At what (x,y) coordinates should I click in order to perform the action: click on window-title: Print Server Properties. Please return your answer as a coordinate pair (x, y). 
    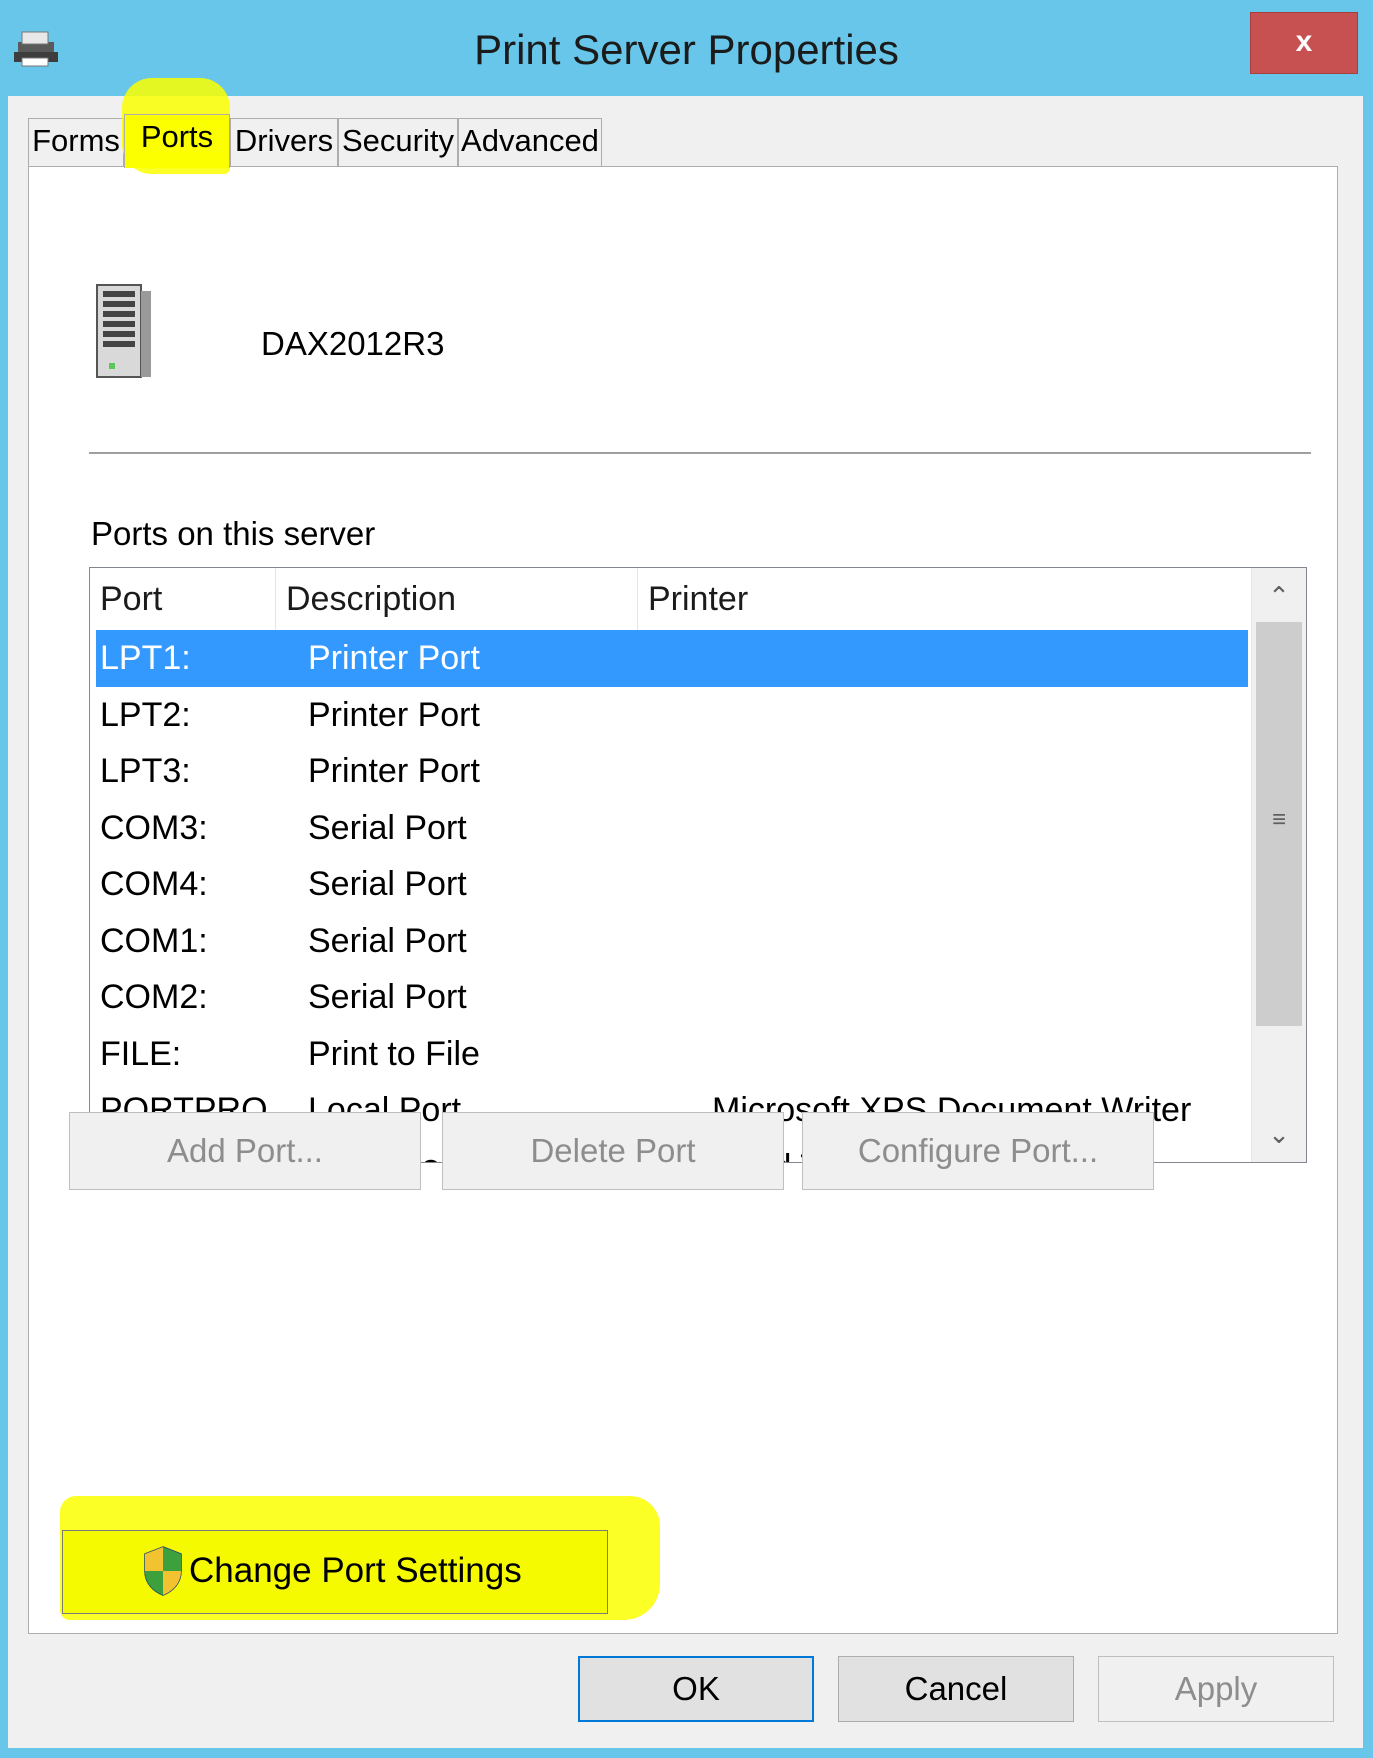
    Looking at the image, I should click on (686, 49).